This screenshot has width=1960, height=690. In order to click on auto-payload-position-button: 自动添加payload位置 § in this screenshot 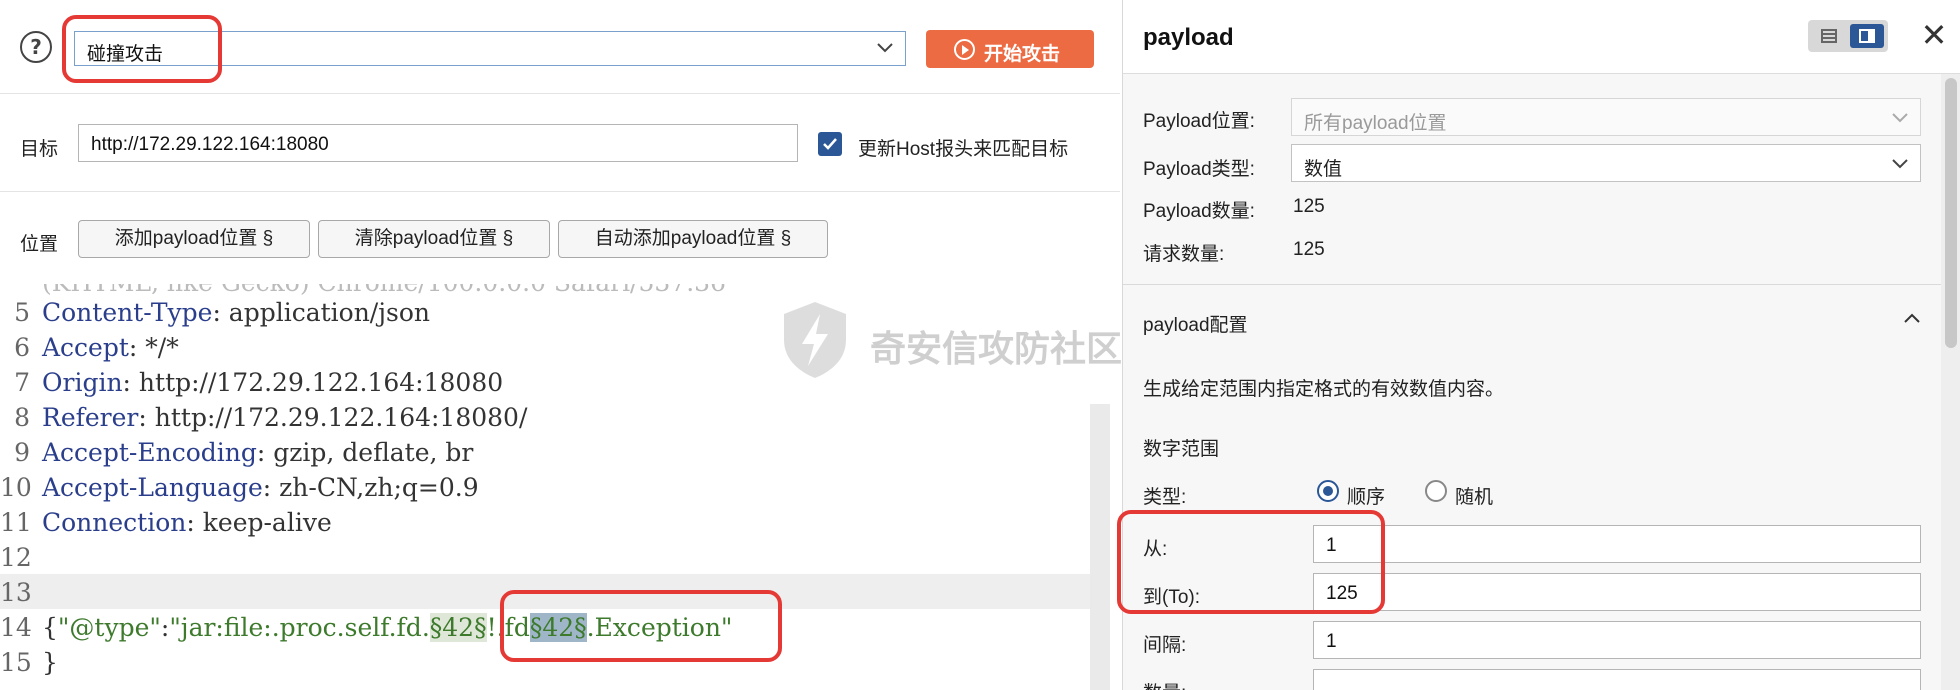, I will do `click(693, 239)`.